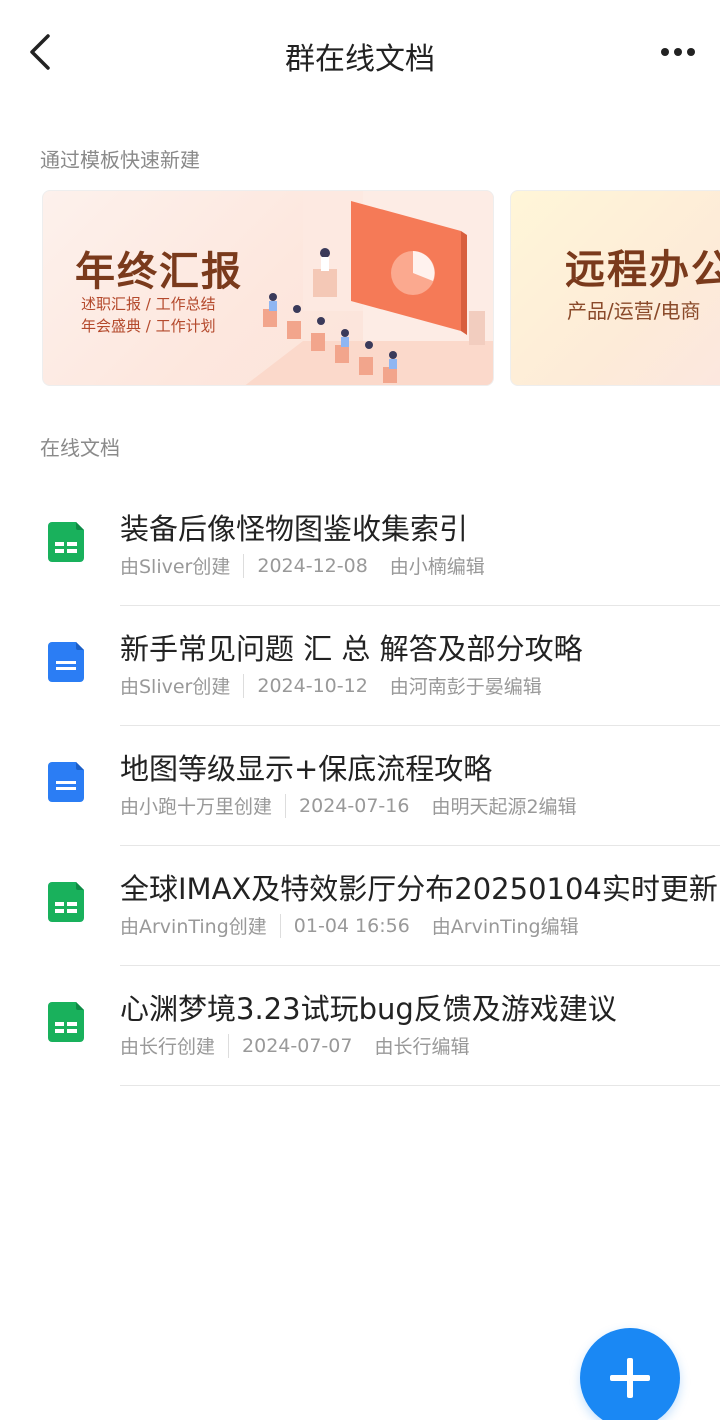 The image size is (720, 1420). I want to click on doc-meta: 由Sliver创建 2024-10-12 由河南彭于晏编辑, so click(331, 685).